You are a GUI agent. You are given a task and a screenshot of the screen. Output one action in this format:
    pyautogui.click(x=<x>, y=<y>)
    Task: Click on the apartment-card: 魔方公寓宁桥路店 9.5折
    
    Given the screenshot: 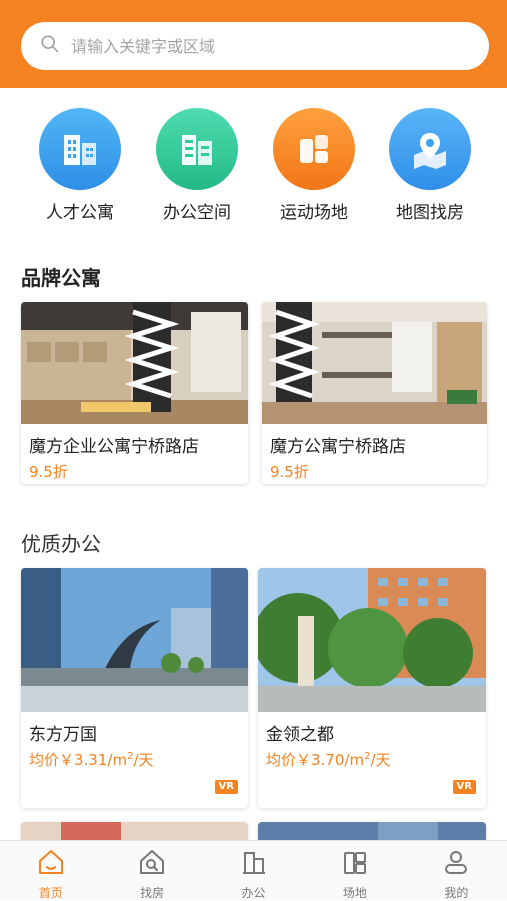 What is the action you would take?
    pyautogui.click(x=374, y=393)
    